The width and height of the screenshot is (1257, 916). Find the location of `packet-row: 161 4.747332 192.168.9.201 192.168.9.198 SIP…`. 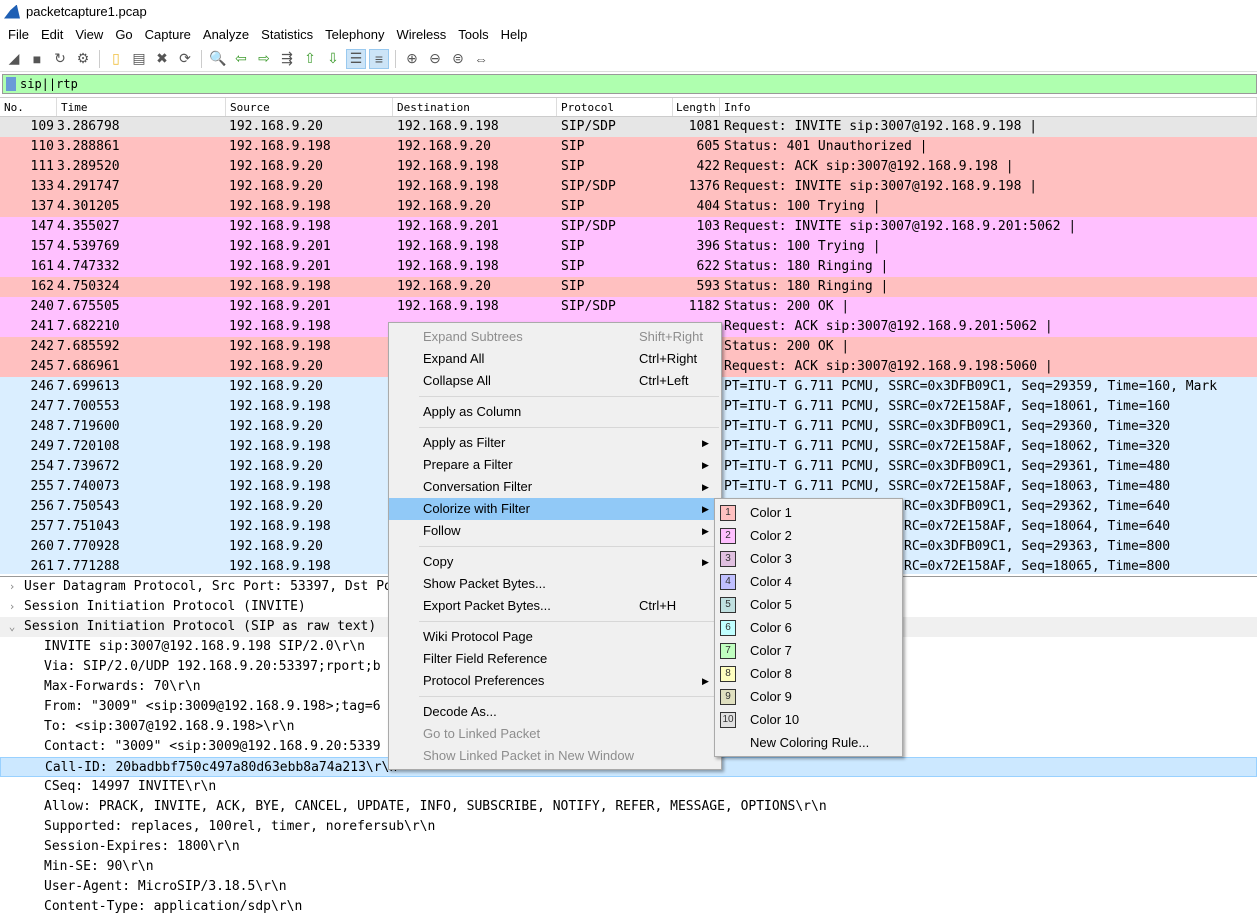

packet-row: 161 4.747332 192.168.9.201 192.168.9.198 SIP… is located at coordinates (628, 267).